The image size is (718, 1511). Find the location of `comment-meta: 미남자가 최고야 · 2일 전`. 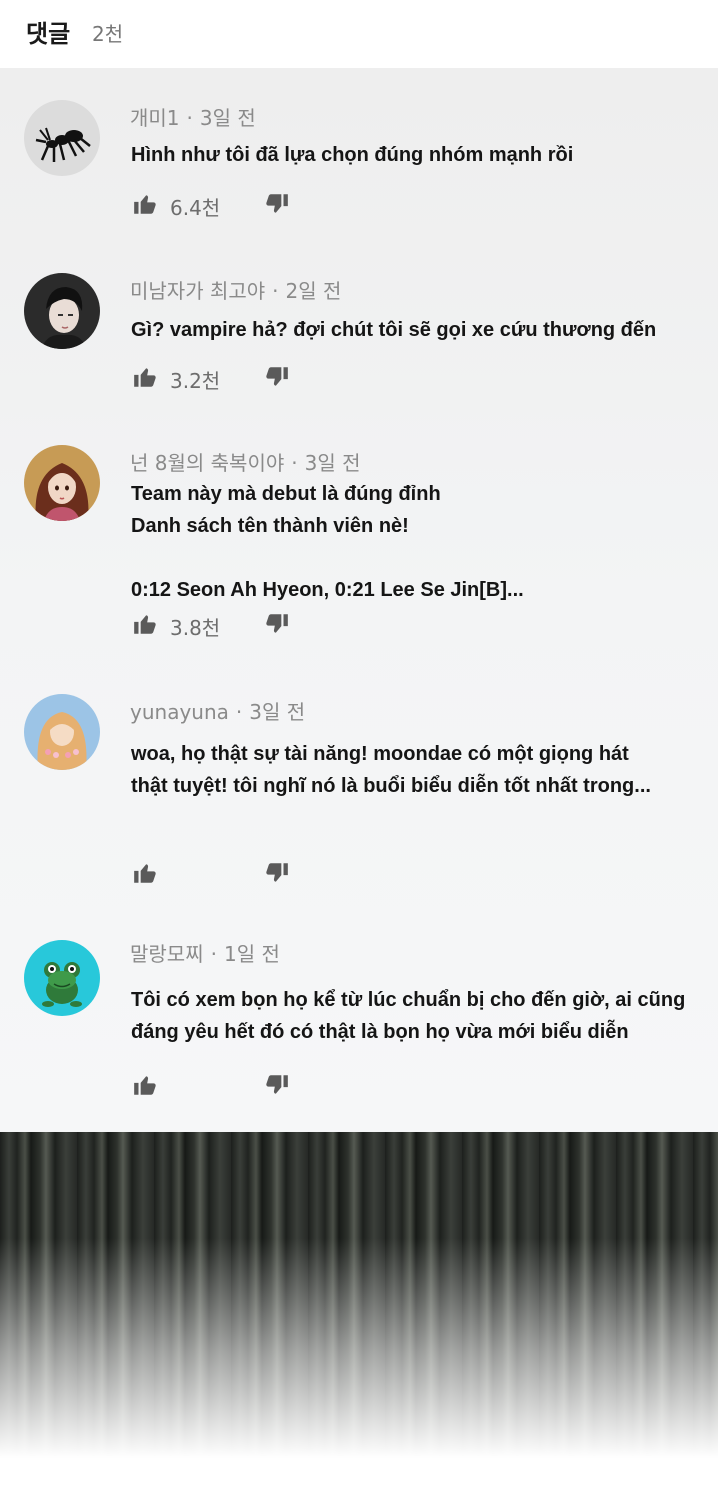

comment-meta: 미남자가 최고야 · 2일 전 is located at coordinates (235, 289).